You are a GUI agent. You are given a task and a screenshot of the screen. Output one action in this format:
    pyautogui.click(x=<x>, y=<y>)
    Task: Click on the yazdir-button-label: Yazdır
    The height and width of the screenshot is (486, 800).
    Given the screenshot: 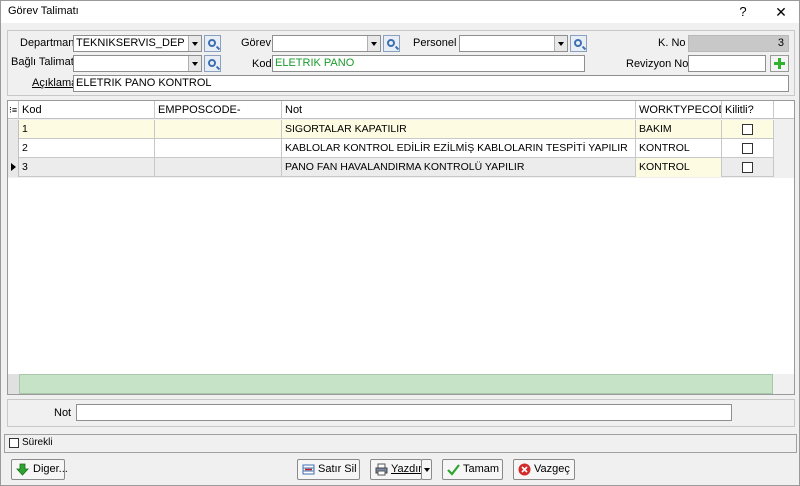 What is the action you would take?
    pyautogui.click(x=406, y=469)
    